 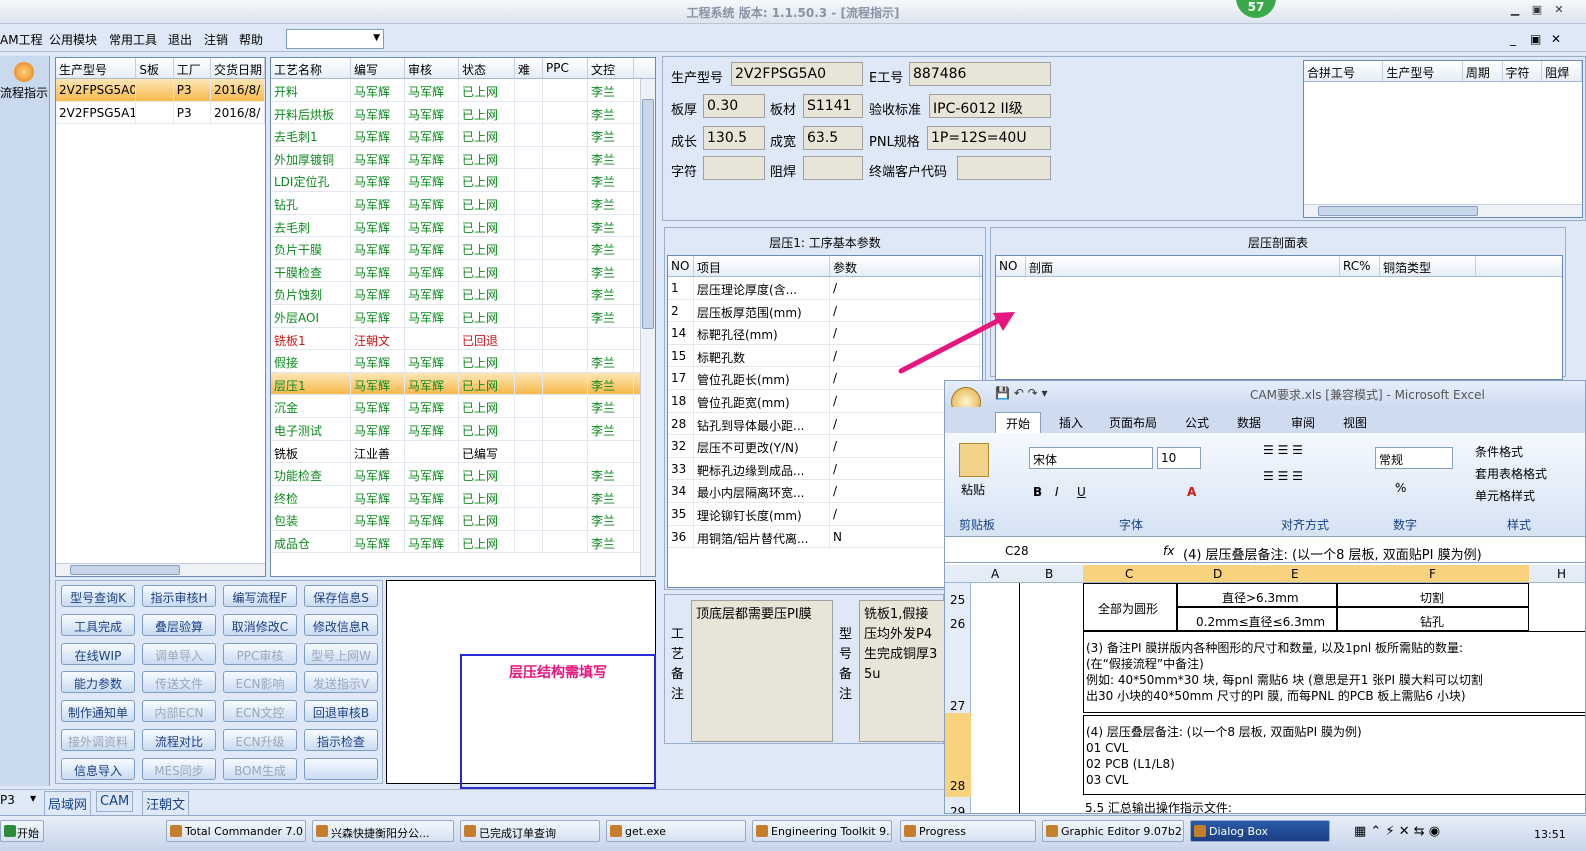 I want to click on model-notes-field: 铣板1,假接压均外发P4生完成铜厚35u, so click(x=902, y=671).